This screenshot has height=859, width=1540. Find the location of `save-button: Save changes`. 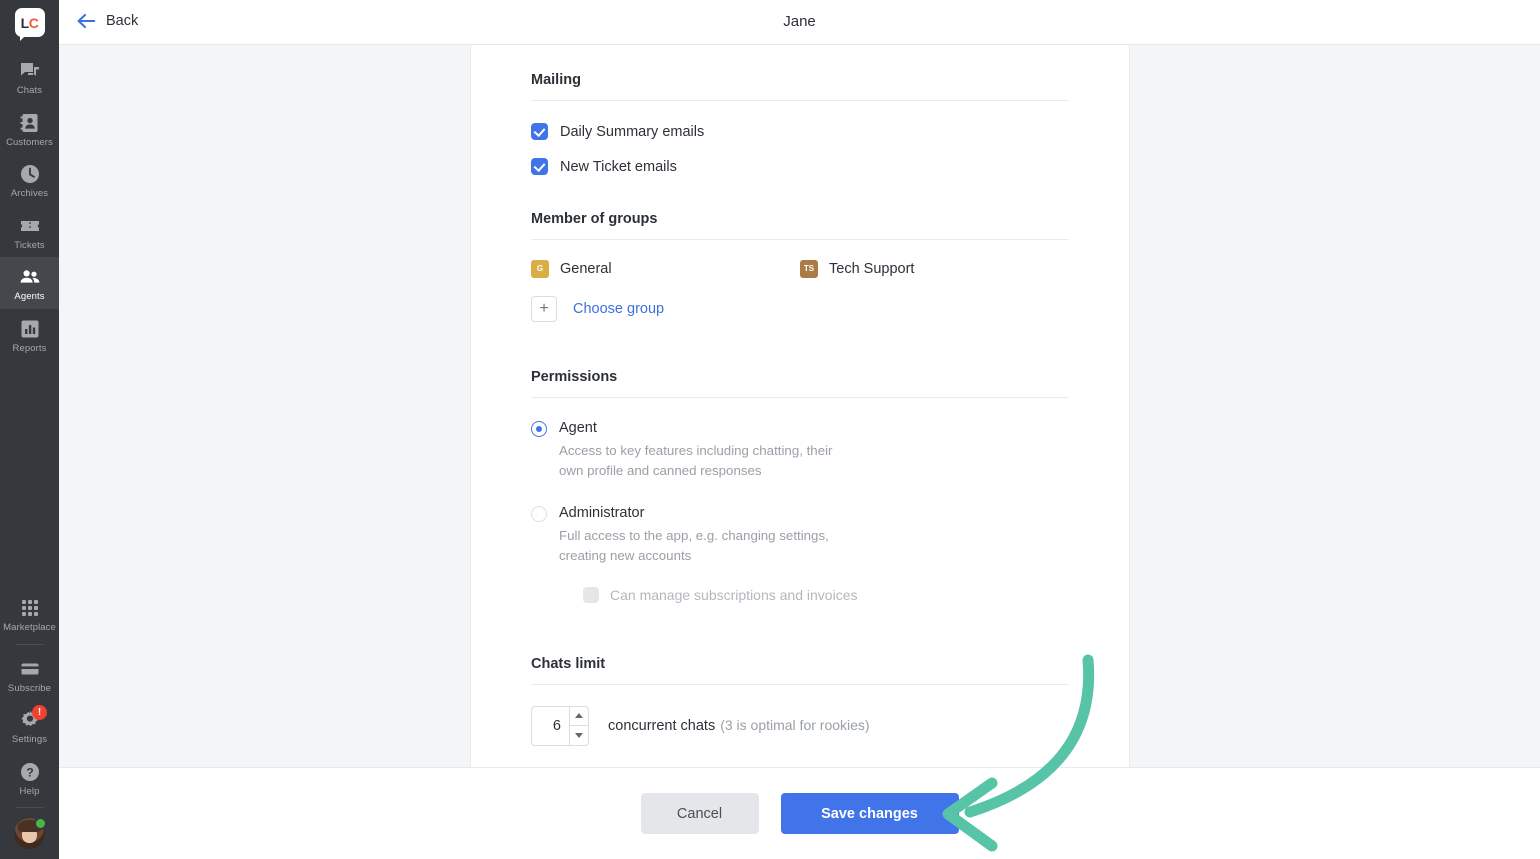

save-button: Save changes is located at coordinates (869, 813).